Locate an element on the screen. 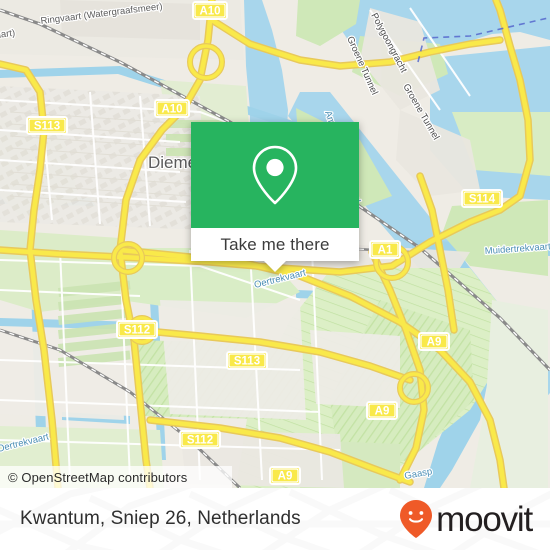 The height and width of the screenshot is (550, 550). osm-attribution: © OpenStreetMap contributors is located at coordinates (116, 477).